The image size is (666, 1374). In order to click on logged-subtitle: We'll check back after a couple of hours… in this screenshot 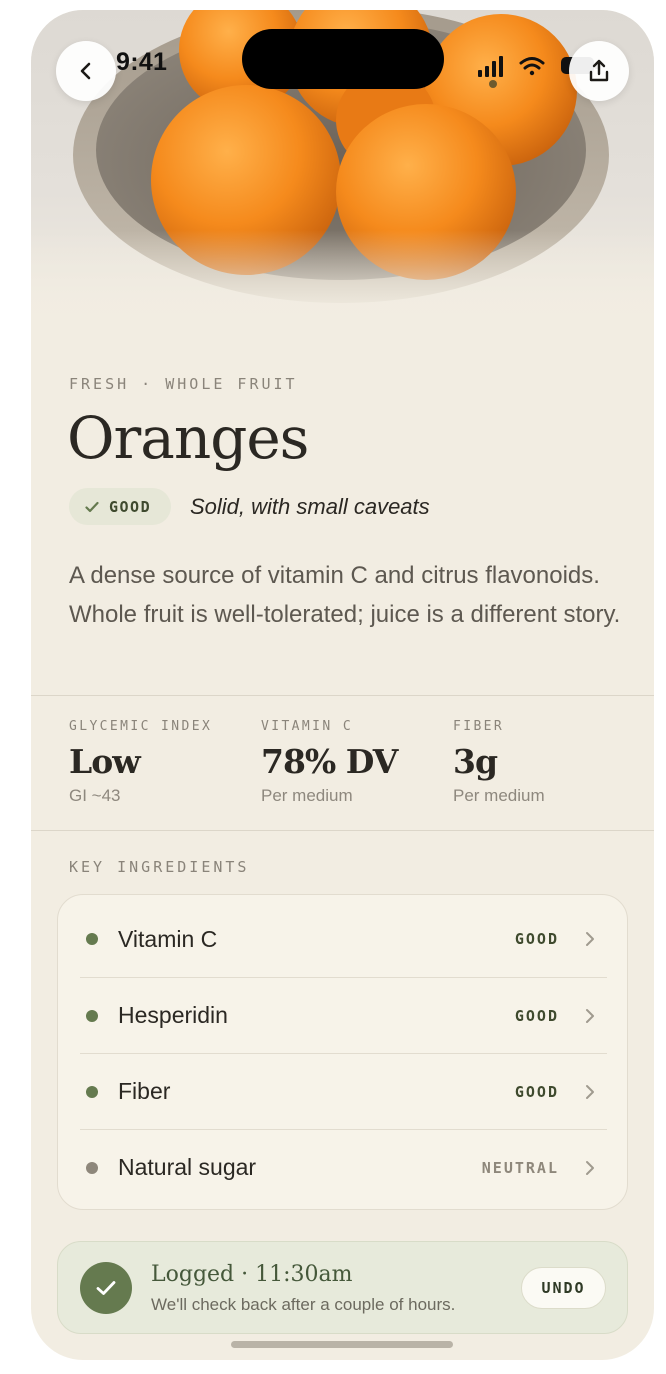, I will do `click(303, 1304)`.